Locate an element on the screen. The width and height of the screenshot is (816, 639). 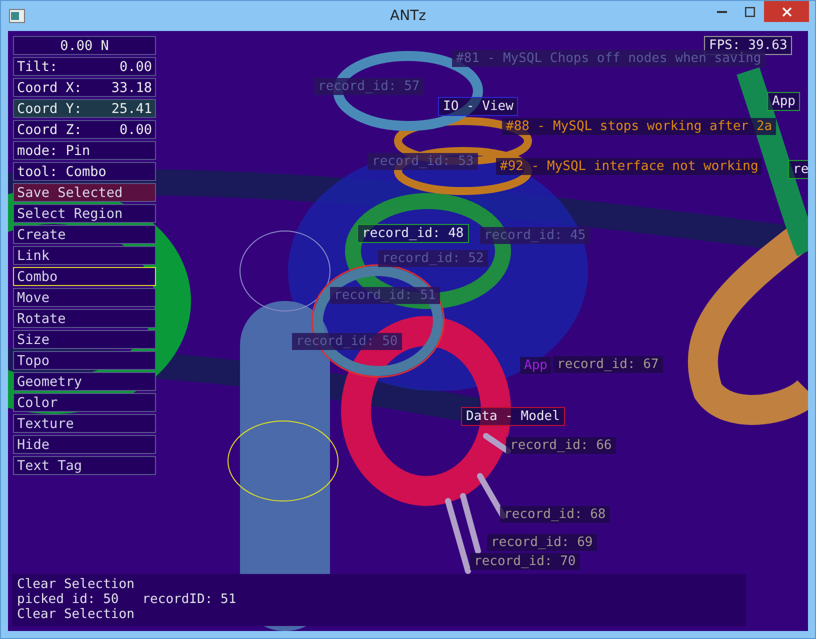
tool-button: Save Selected is located at coordinates (84, 192).